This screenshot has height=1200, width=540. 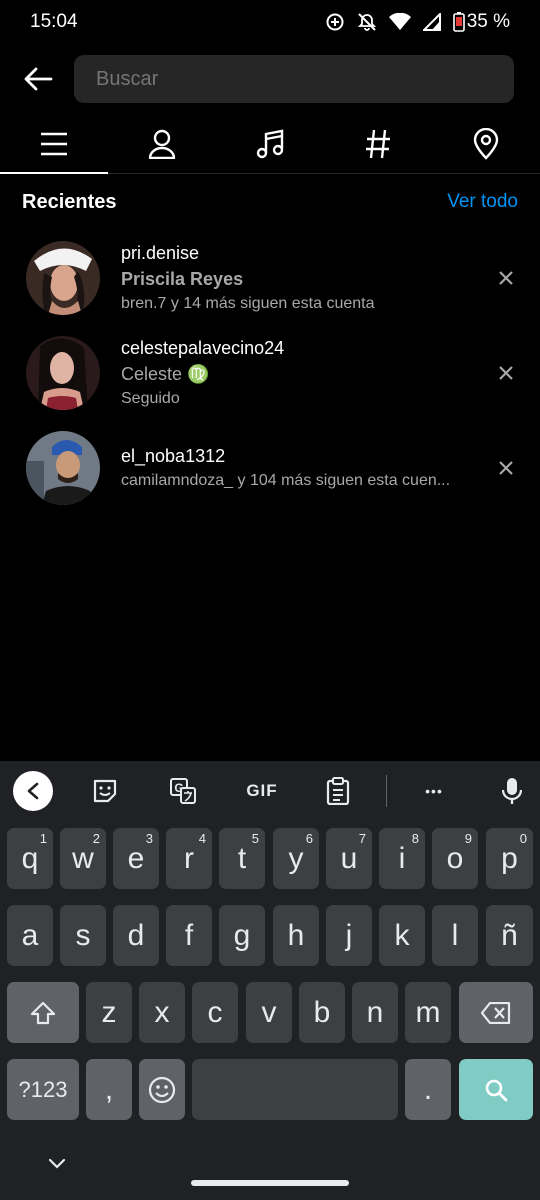 I want to click on backspace-key, so click(x=496, y=1012).